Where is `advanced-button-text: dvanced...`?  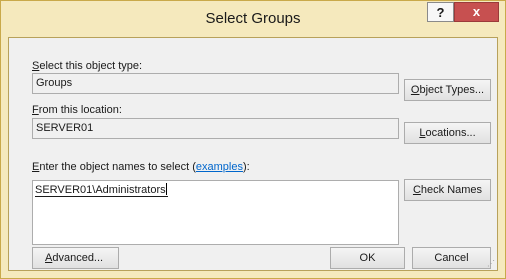 advanced-button-text: dvanced... is located at coordinates (78, 258).